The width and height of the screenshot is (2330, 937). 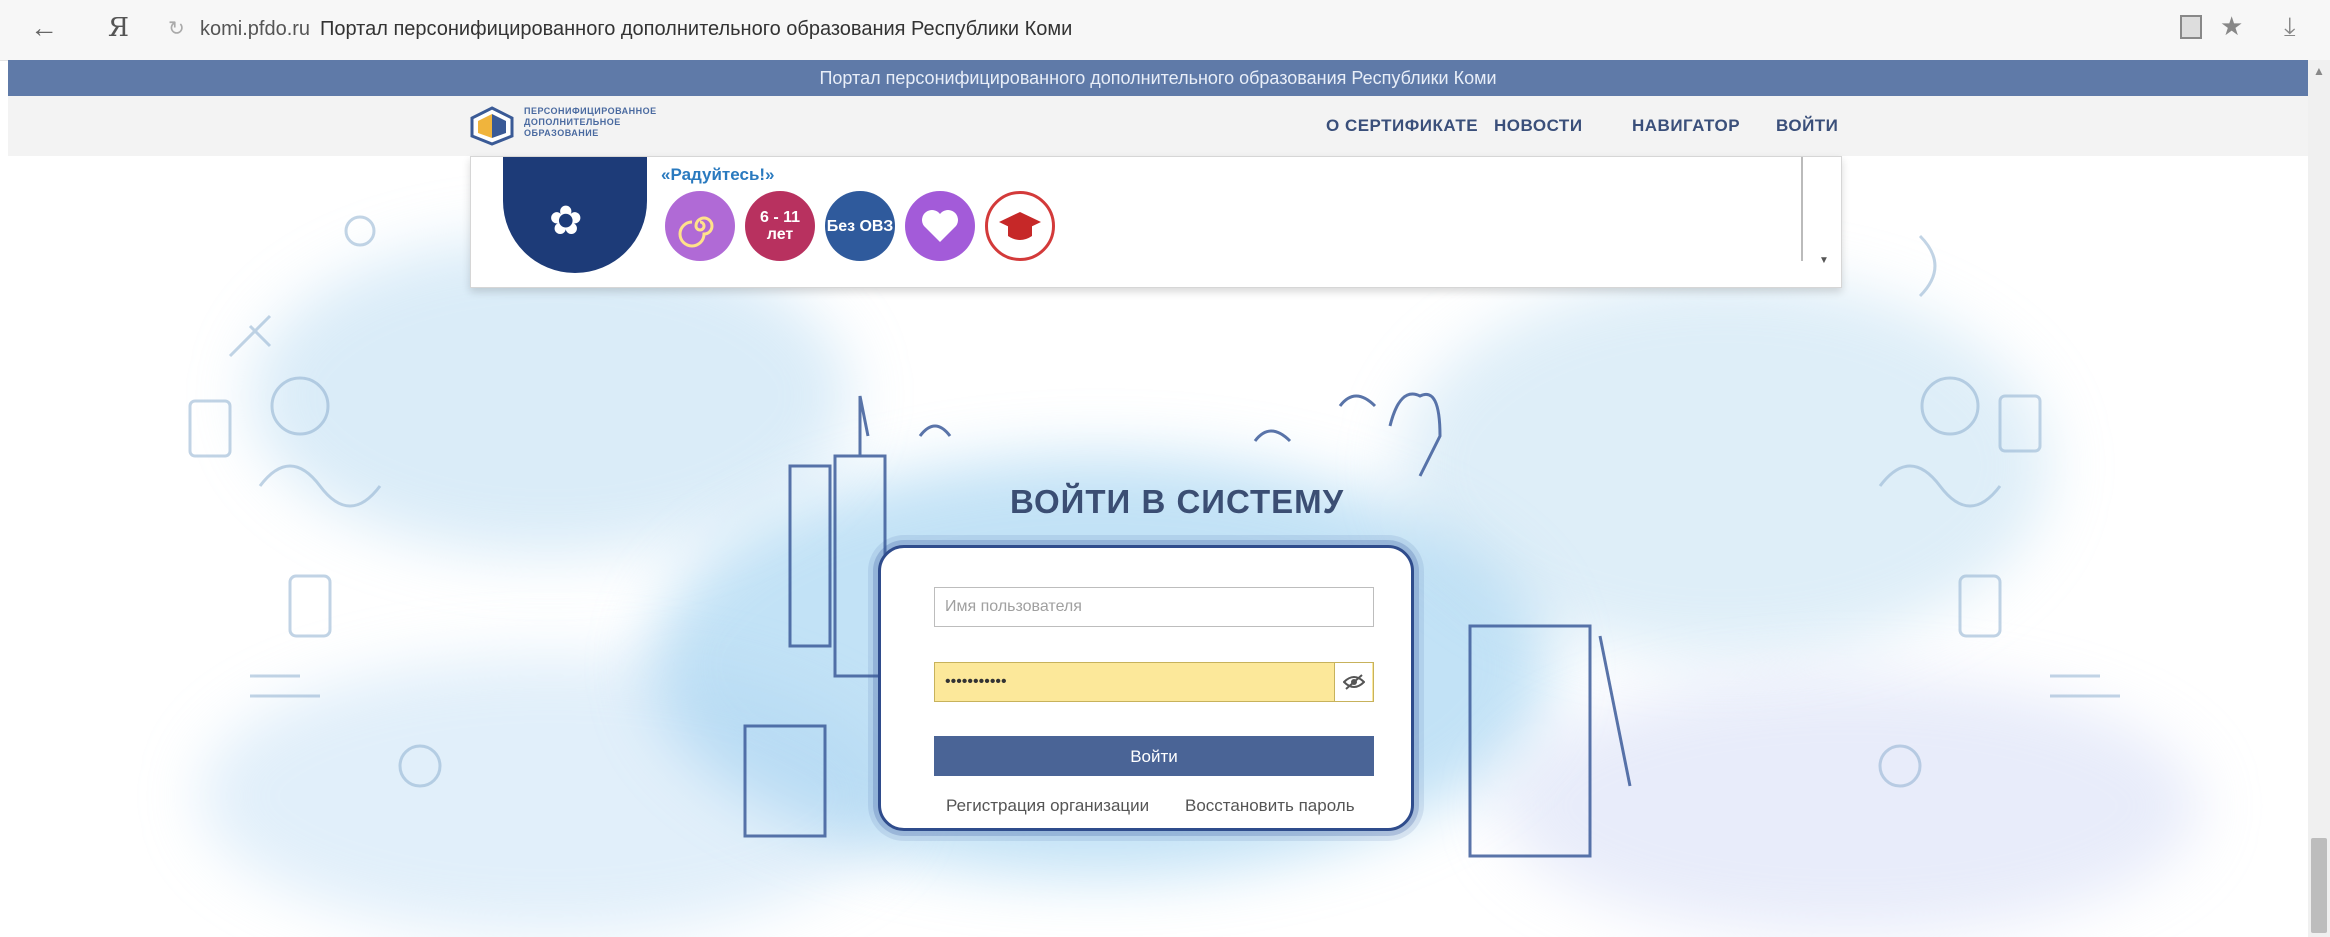 What do you see at coordinates (860, 226) in the screenshot?
I see `badge-ovz: Без ОВЗ` at bounding box center [860, 226].